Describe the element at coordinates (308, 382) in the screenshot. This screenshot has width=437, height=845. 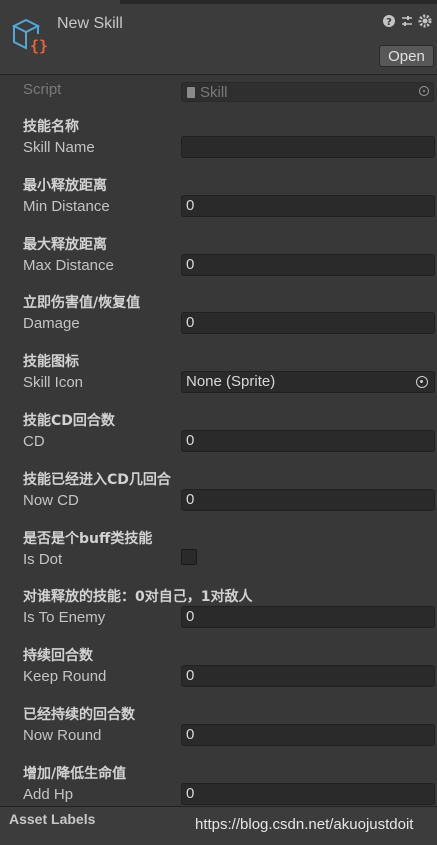
I see `sprite-object-field: None (Sprite)` at that location.